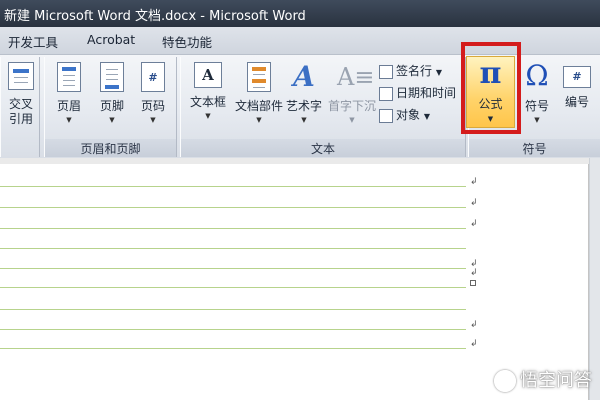 Image resolution: width=600 pixels, height=400 pixels. I want to click on watermark-text: 悟空问答, so click(556, 380).